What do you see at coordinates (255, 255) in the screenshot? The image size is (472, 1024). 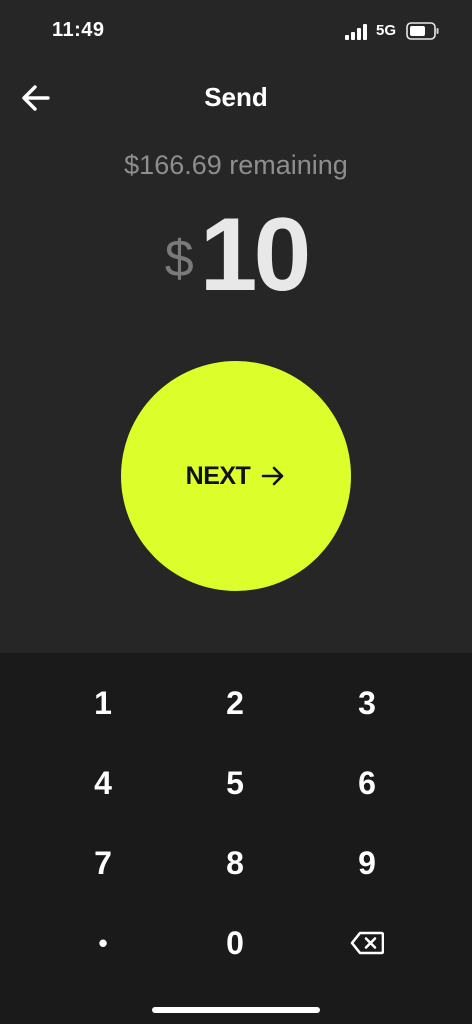 I see `amount-value: 10` at bounding box center [255, 255].